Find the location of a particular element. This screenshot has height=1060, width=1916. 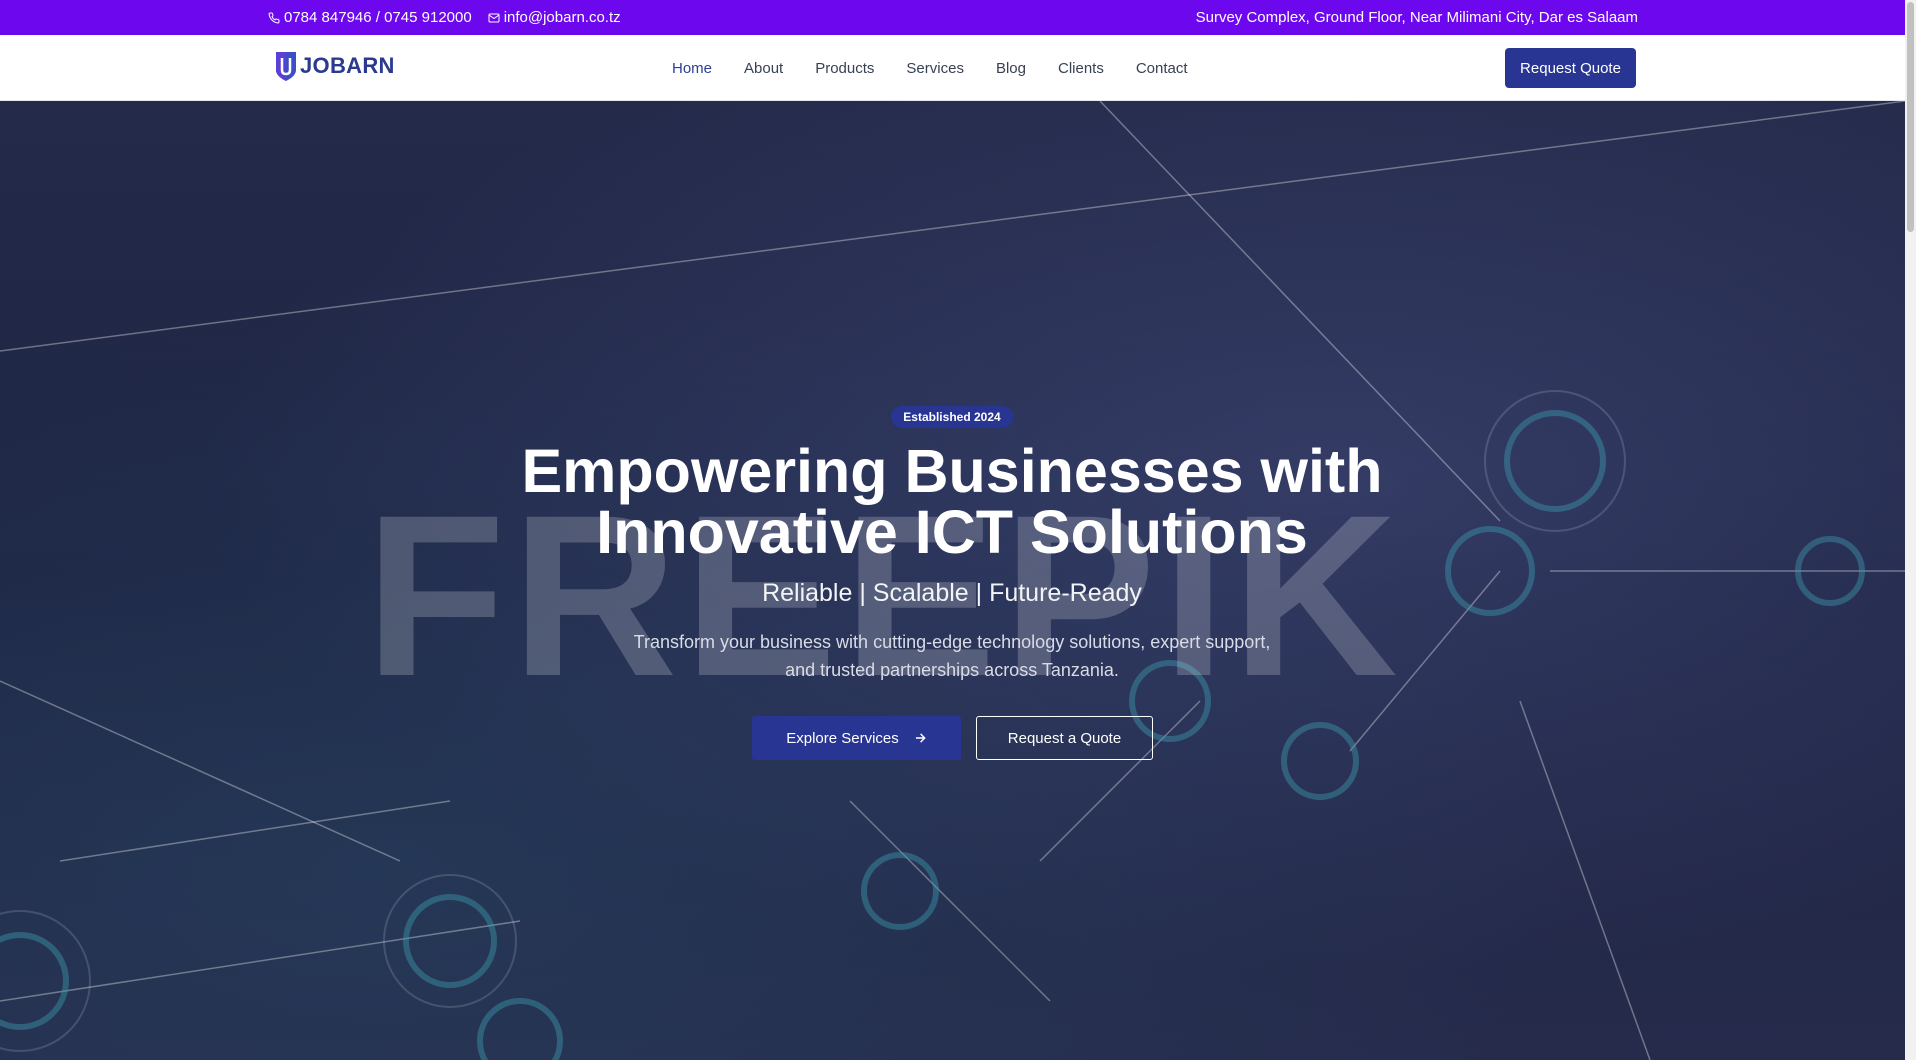

phone-icon is located at coordinates (274, 17).